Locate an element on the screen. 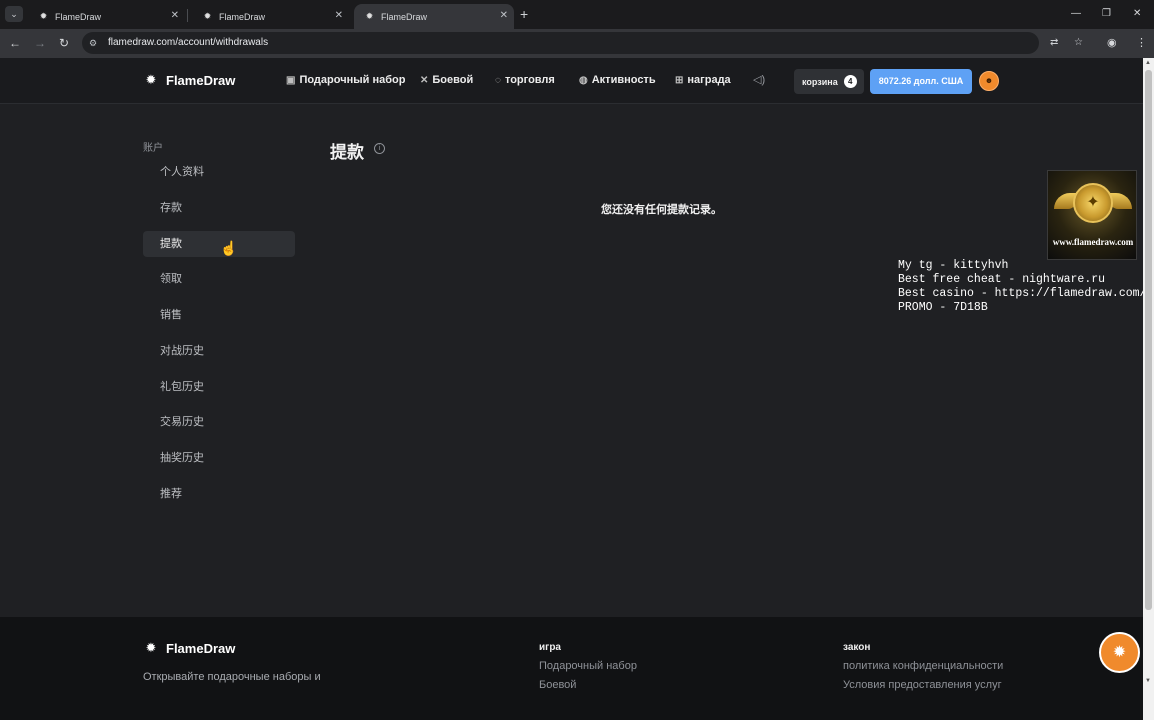 The width and height of the screenshot is (1154, 720). nav-label: награда is located at coordinates (709, 80).